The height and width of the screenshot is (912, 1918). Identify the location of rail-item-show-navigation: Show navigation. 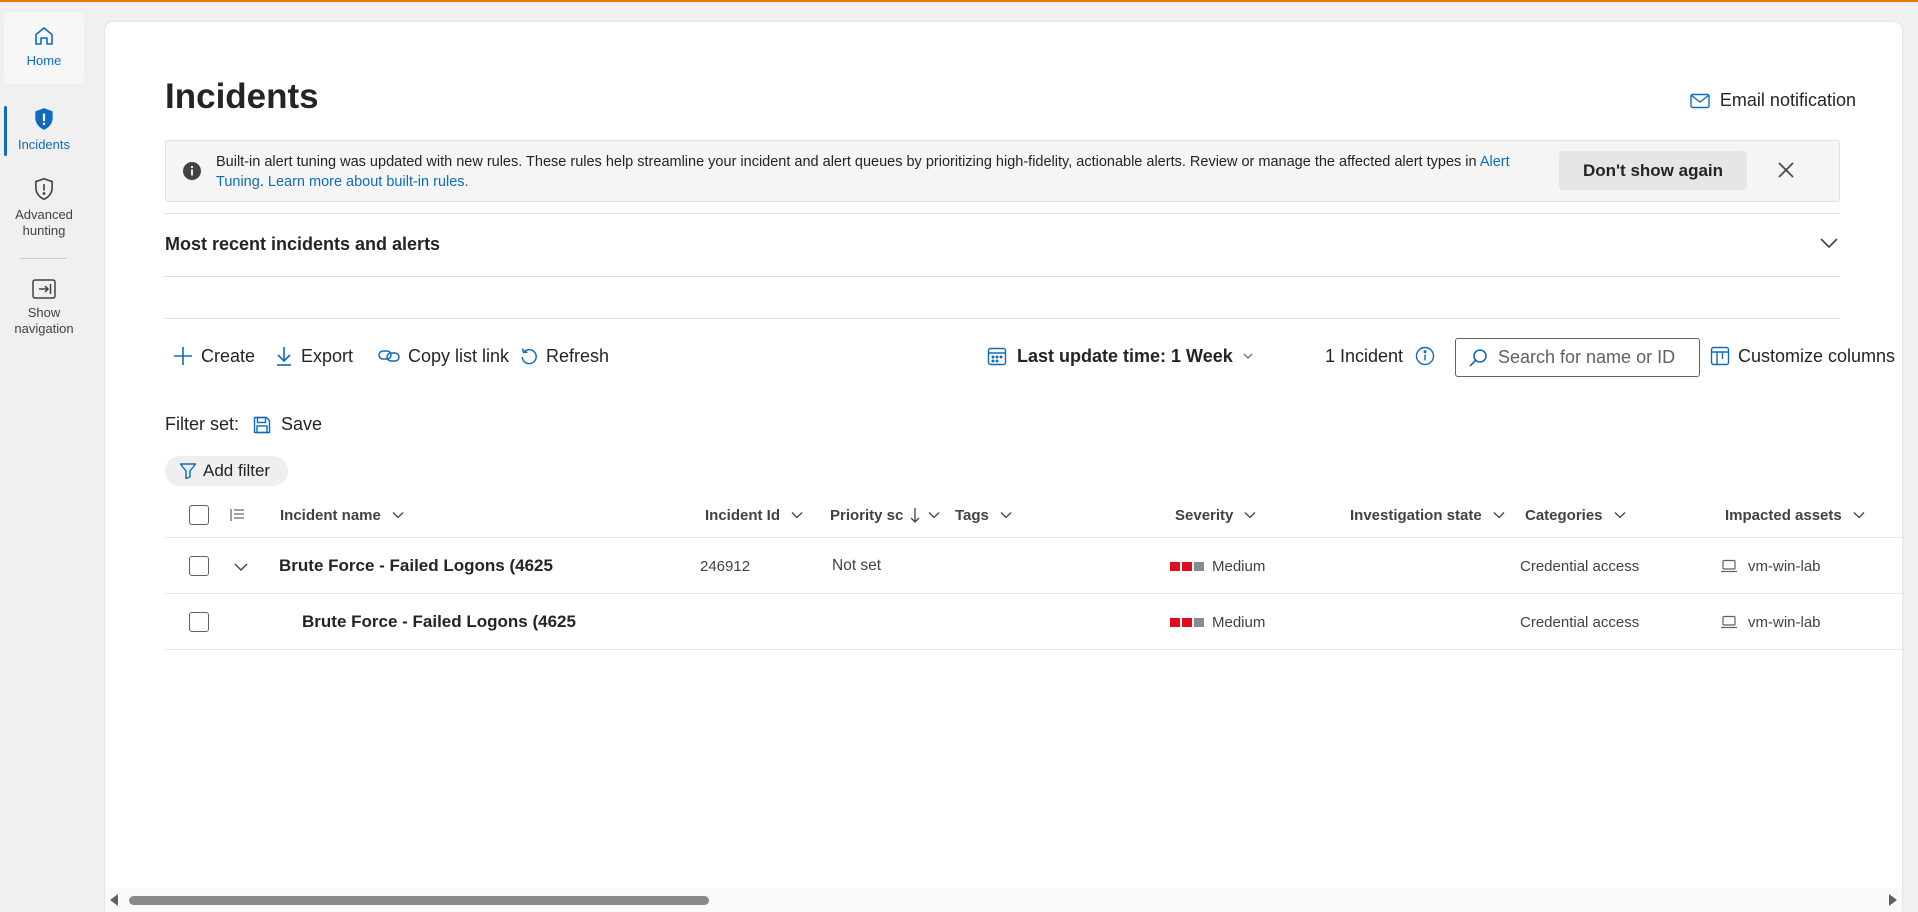
(44, 310).